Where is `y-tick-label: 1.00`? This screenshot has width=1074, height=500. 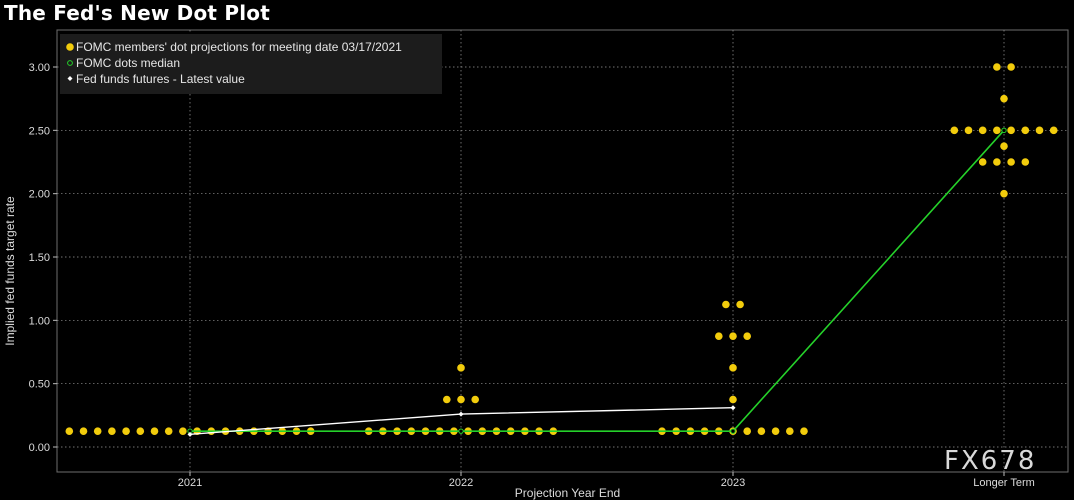
y-tick-label: 1.00 is located at coordinates (39, 321).